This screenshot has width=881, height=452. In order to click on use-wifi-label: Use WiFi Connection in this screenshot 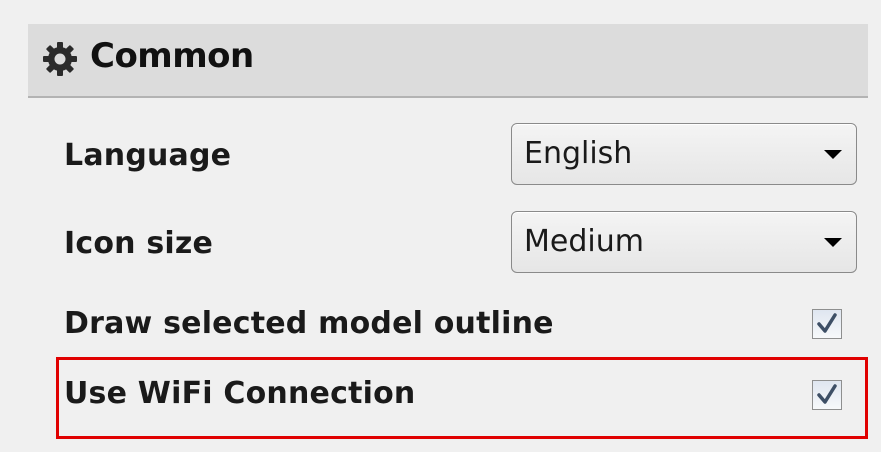, I will do `click(240, 393)`.